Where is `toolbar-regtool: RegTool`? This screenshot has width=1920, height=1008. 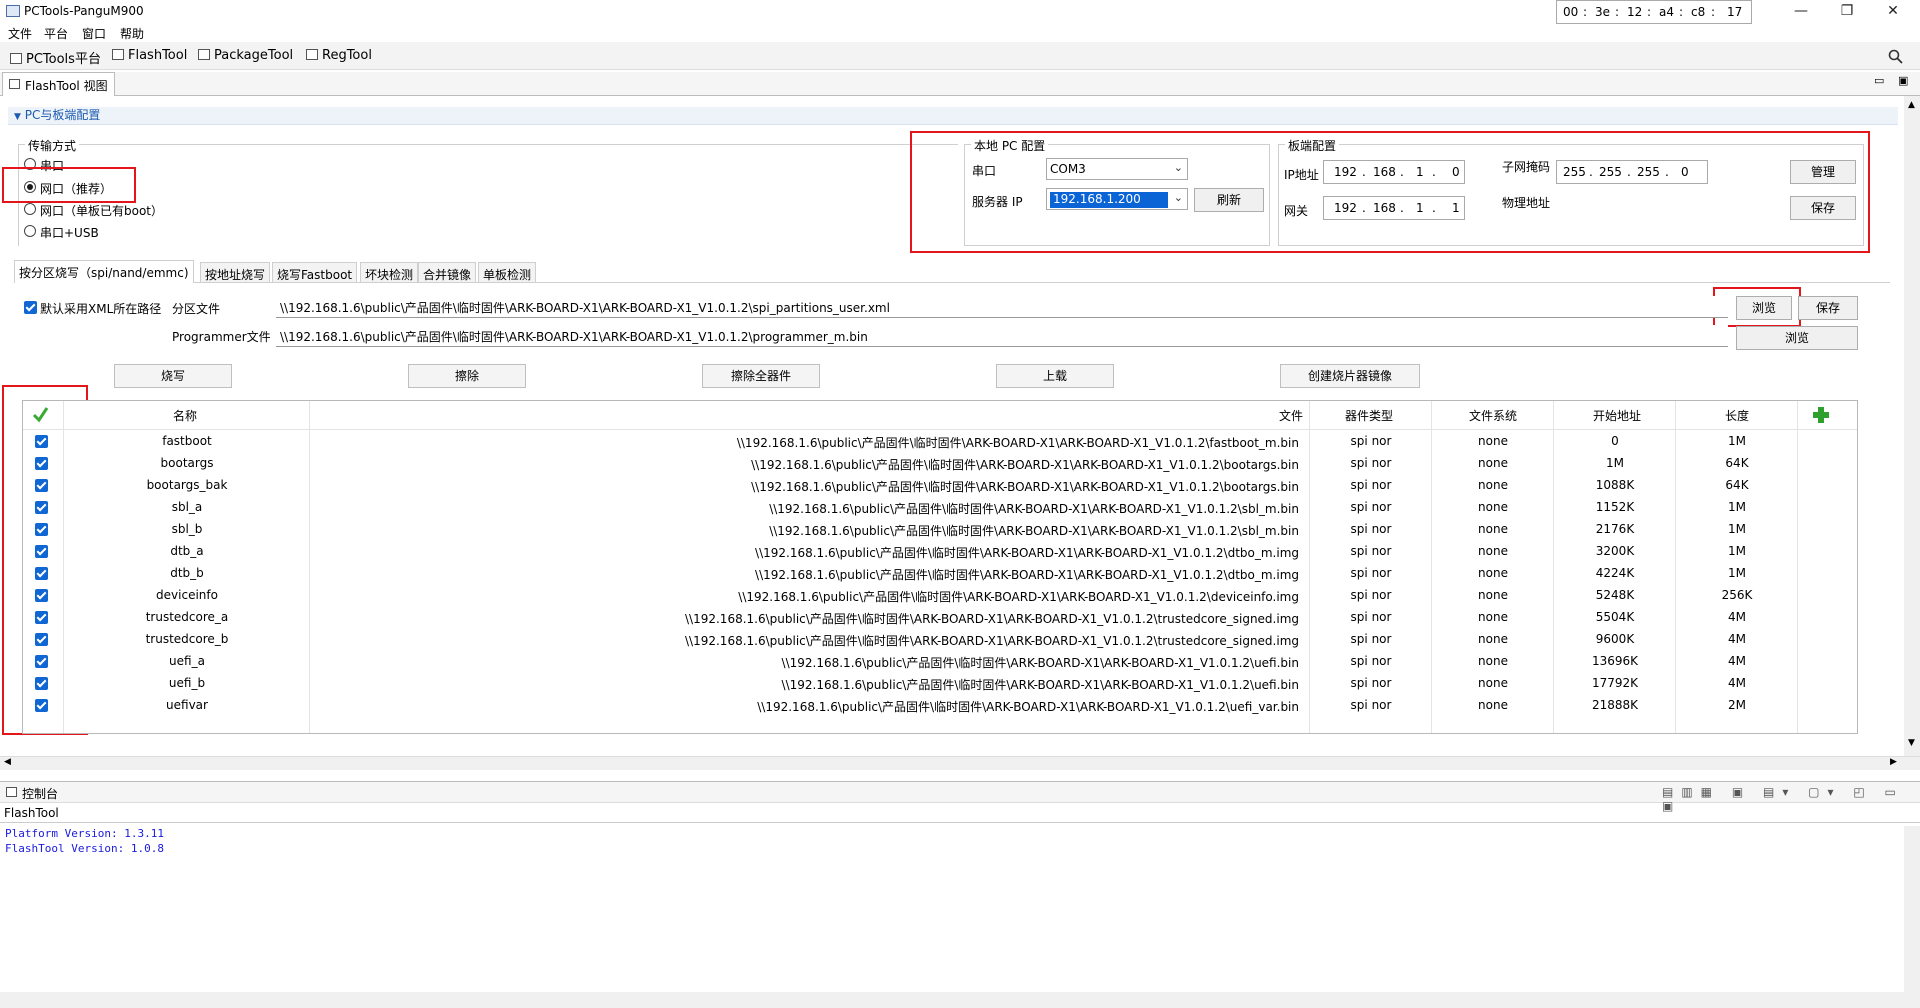 toolbar-regtool: RegTool is located at coordinates (339, 55).